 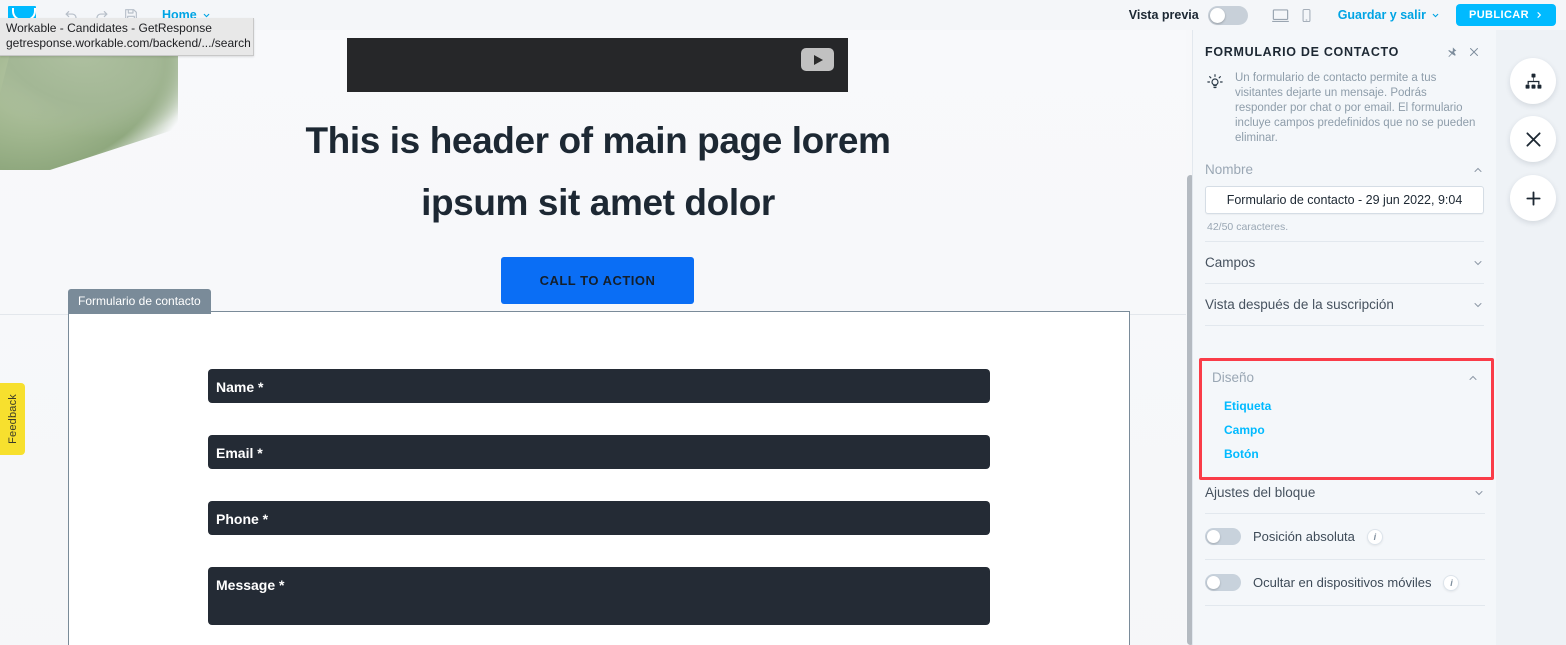 What do you see at coordinates (1248, 227) in the screenshot?
I see `character-counter: 42/50 caracteres.` at bounding box center [1248, 227].